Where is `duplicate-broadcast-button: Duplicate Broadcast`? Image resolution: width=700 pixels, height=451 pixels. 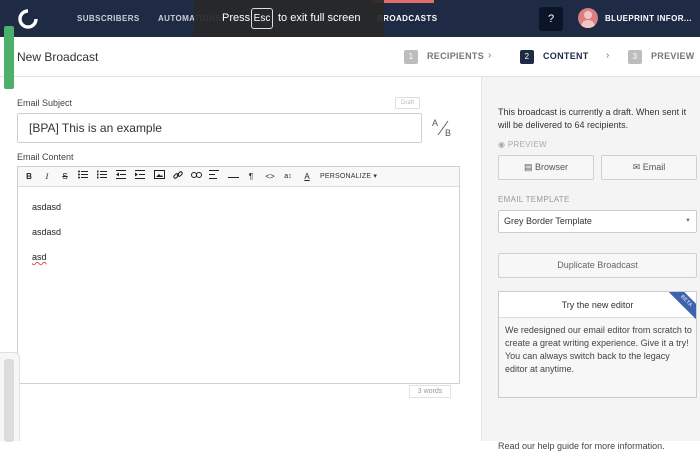 duplicate-broadcast-button: Duplicate Broadcast is located at coordinates (597, 265).